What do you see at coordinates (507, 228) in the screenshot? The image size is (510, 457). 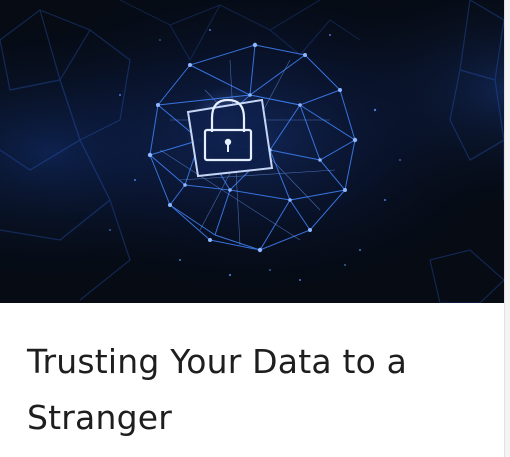 I see `page-gutter` at bounding box center [507, 228].